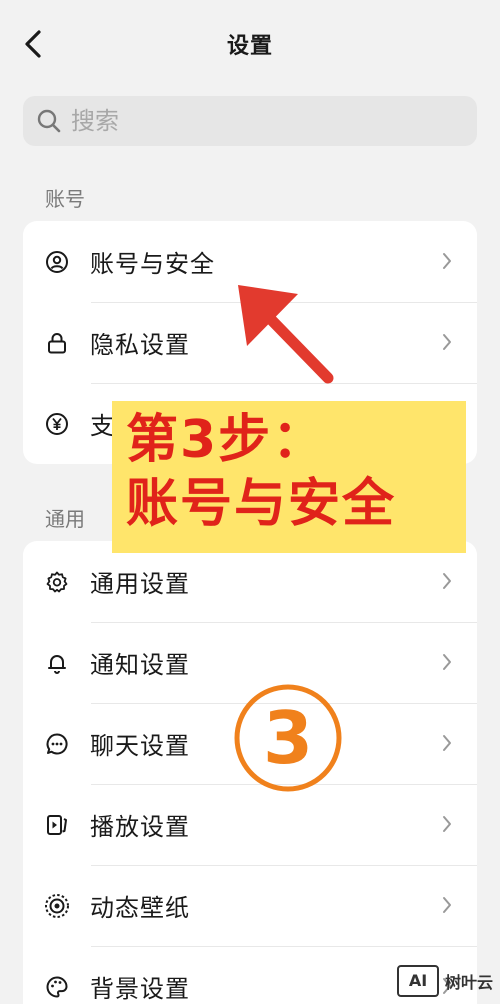 This screenshot has height=1004, width=500. Describe the element at coordinates (250, 824) in the screenshot. I see `settings-item-playback: 播放设置` at that location.